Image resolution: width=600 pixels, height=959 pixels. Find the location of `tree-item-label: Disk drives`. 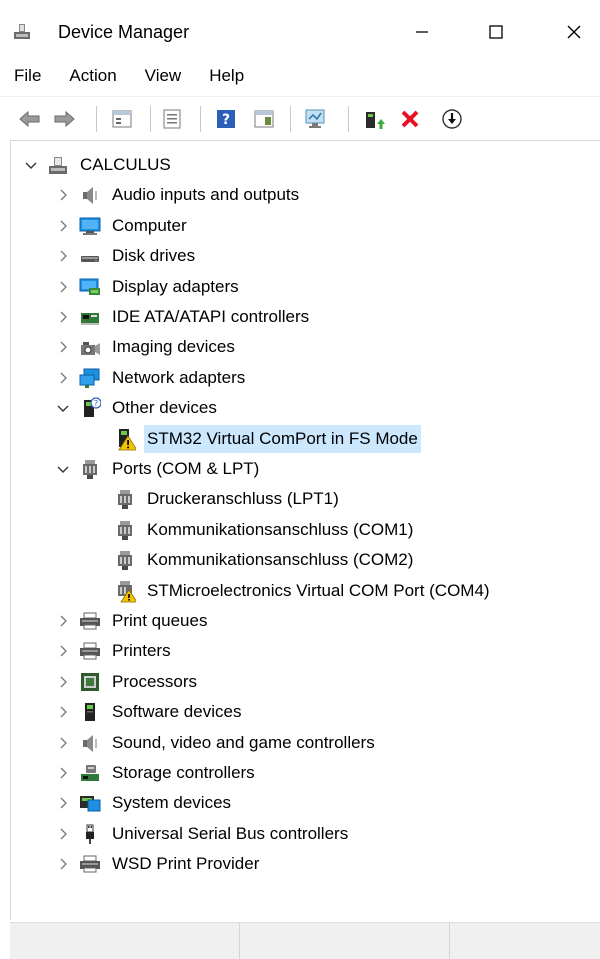

tree-item-label: Disk drives is located at coordinates (154, 256).